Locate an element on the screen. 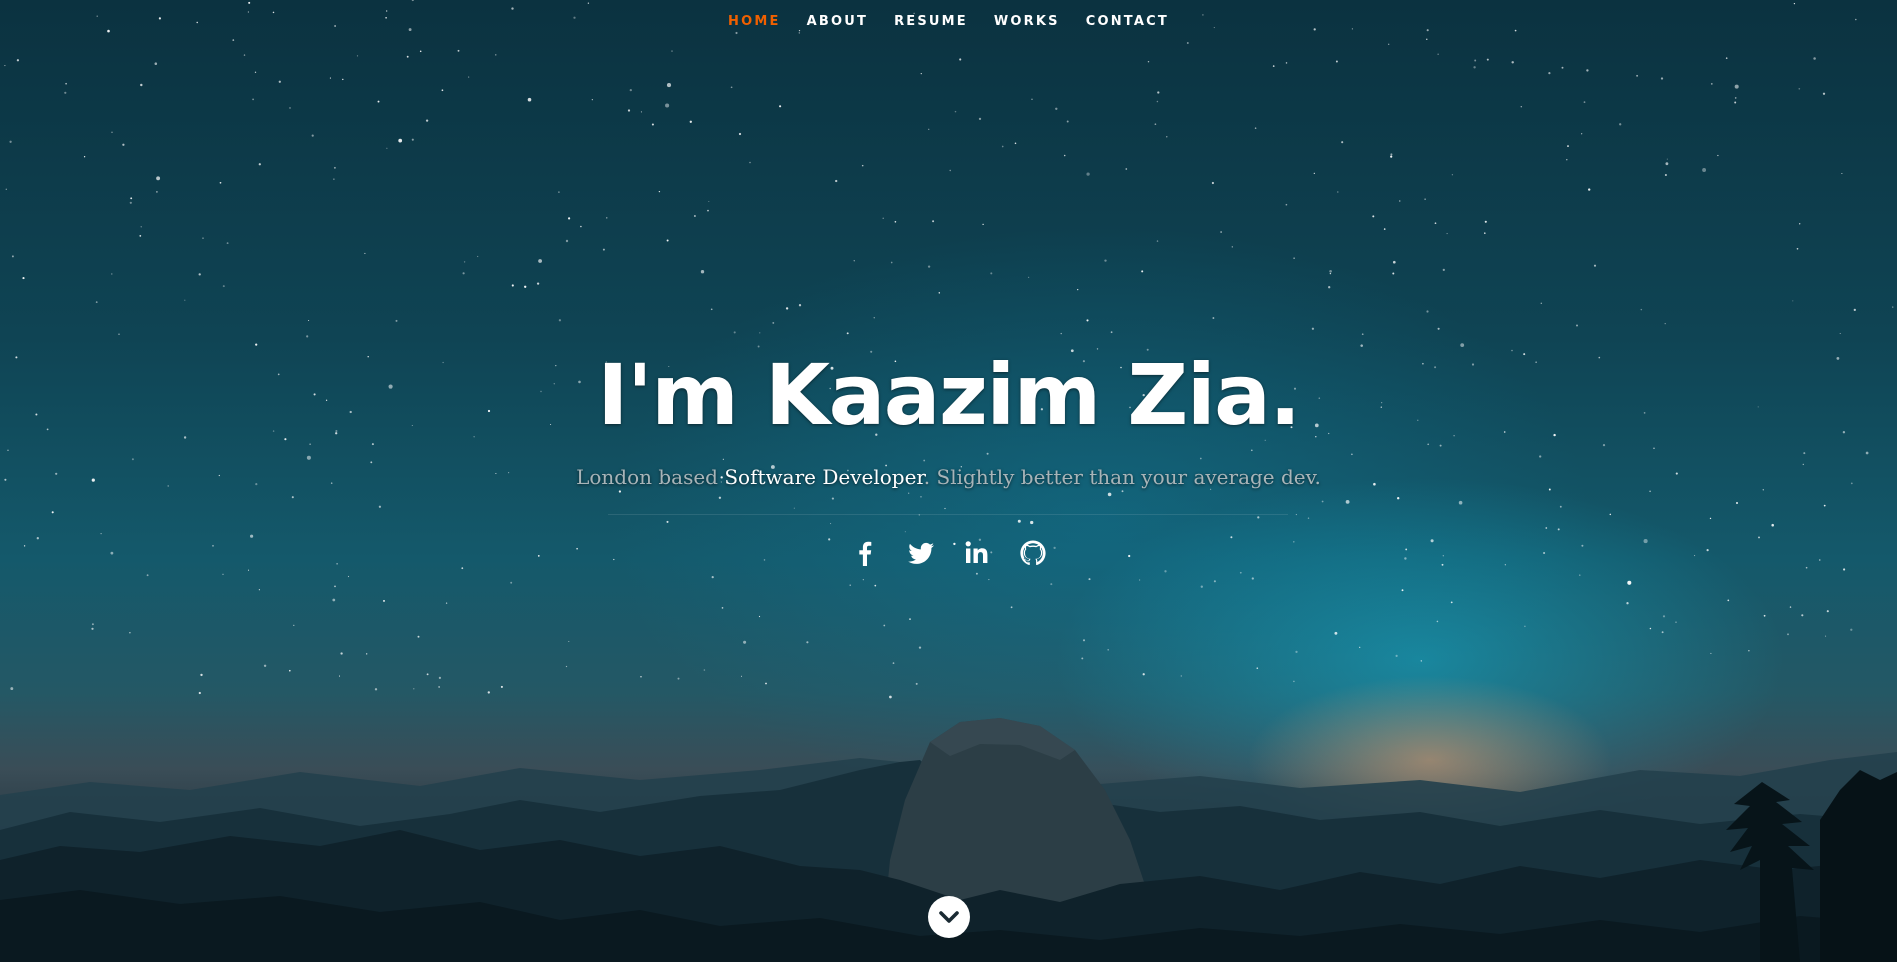 This screenshot has width=1897, height=962. nav-item-resume: RESUME is located at coordinates (931, 22).